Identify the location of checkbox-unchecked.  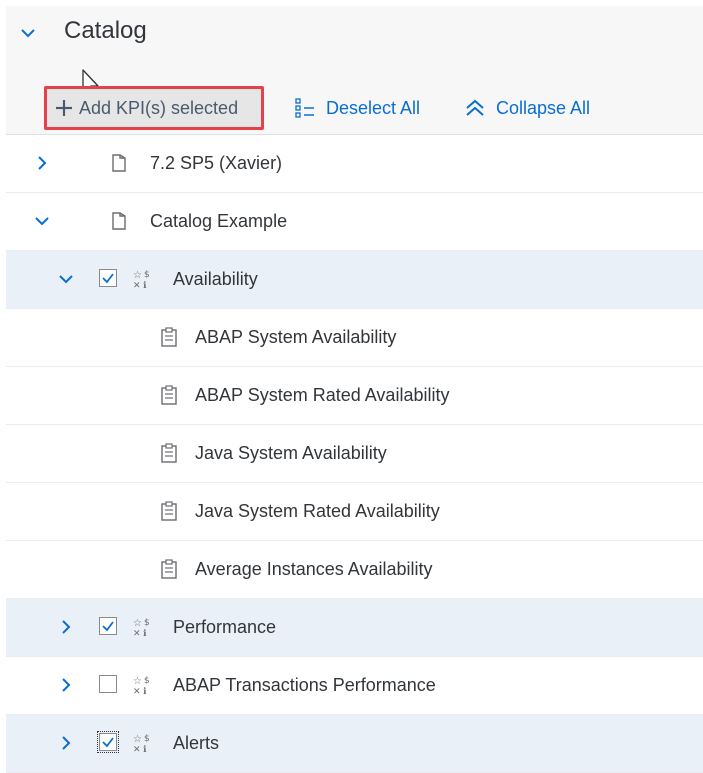
(108, 684).